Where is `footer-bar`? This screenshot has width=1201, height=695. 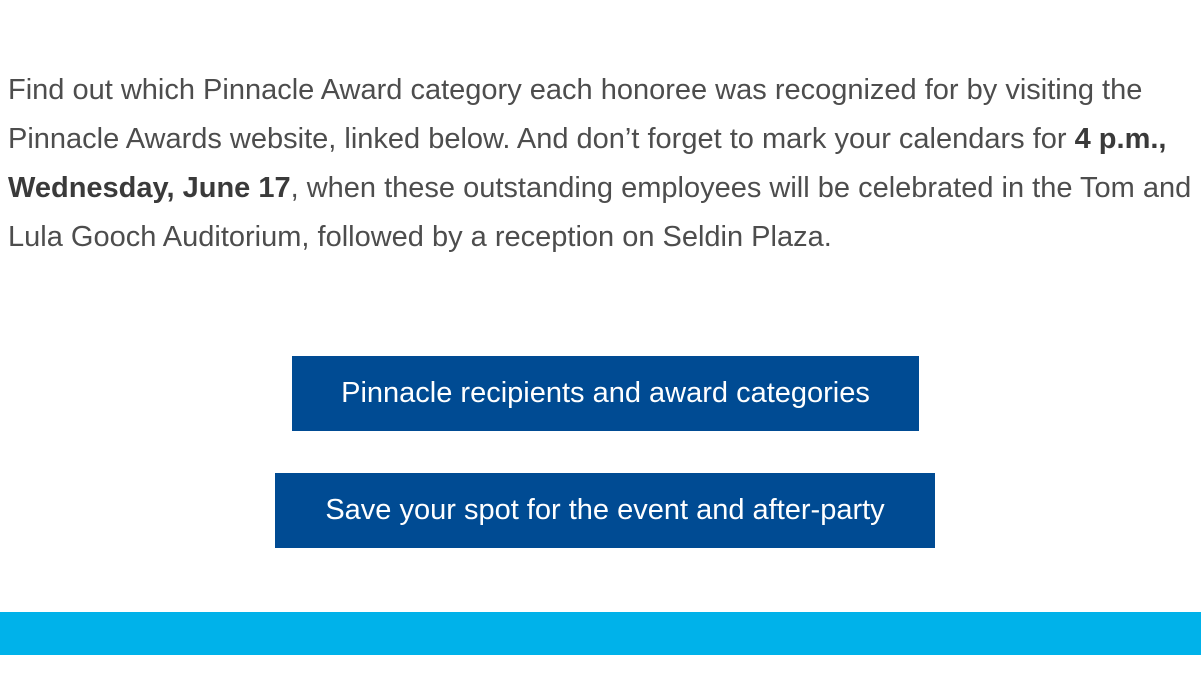
footer-bar is located at coordinates (600, 633).